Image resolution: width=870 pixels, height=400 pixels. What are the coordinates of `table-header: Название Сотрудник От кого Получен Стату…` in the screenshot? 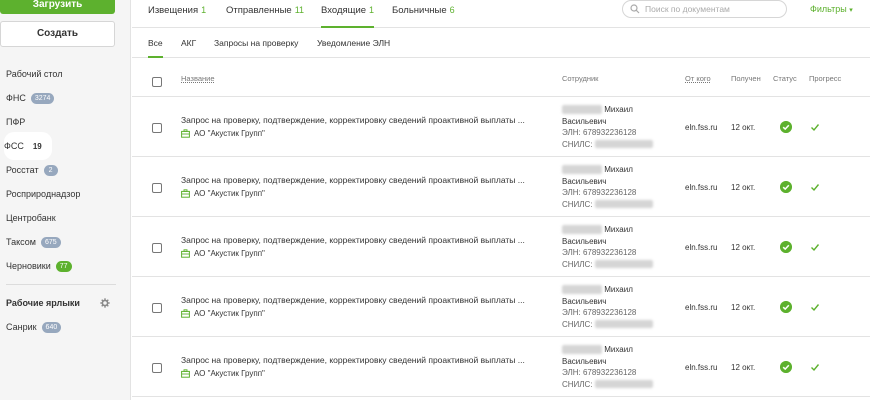 It's located at (501, 78).